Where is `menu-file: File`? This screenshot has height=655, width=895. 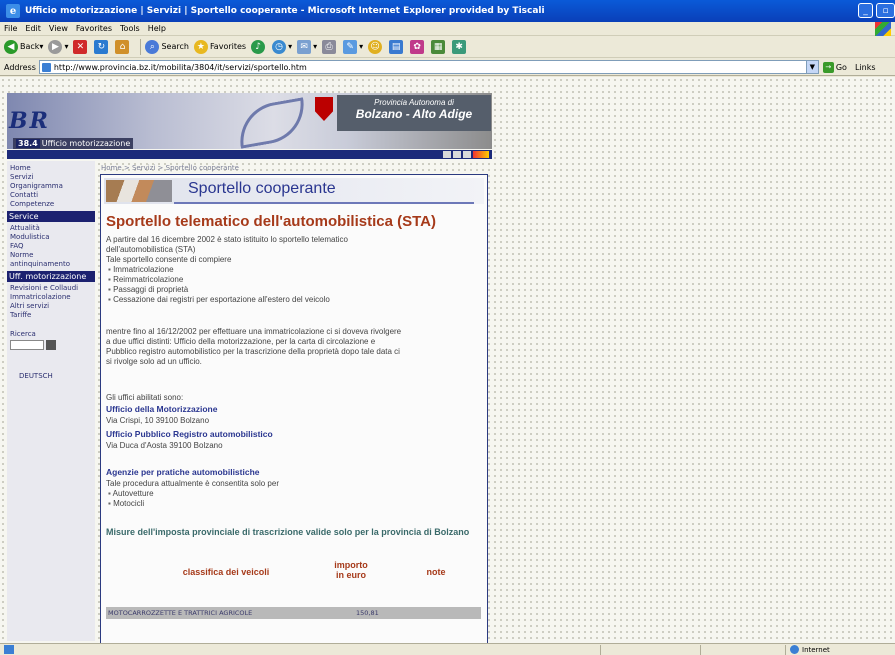 menu-file: File is located at coordinates (10, 28).